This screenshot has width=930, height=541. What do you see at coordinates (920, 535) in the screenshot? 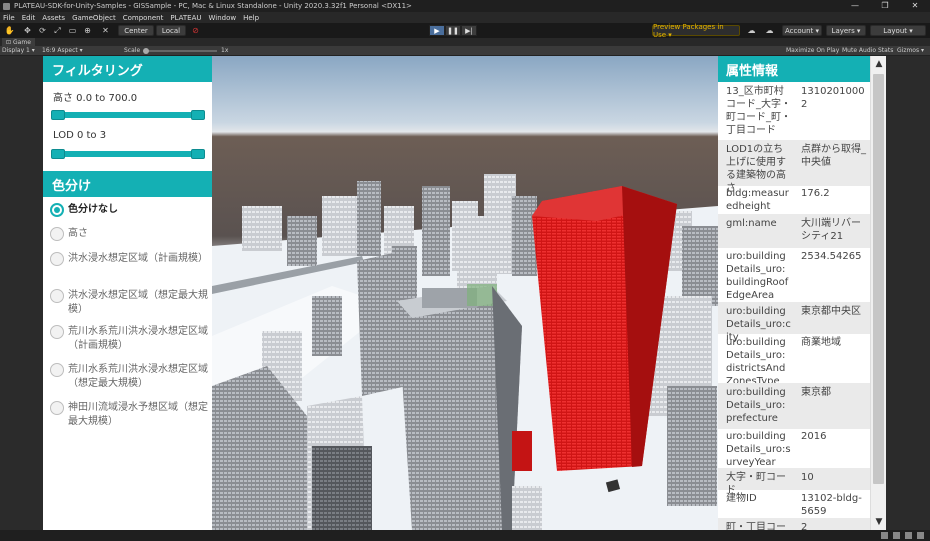
I see `notification-icon` at bounding box center [920, 535].